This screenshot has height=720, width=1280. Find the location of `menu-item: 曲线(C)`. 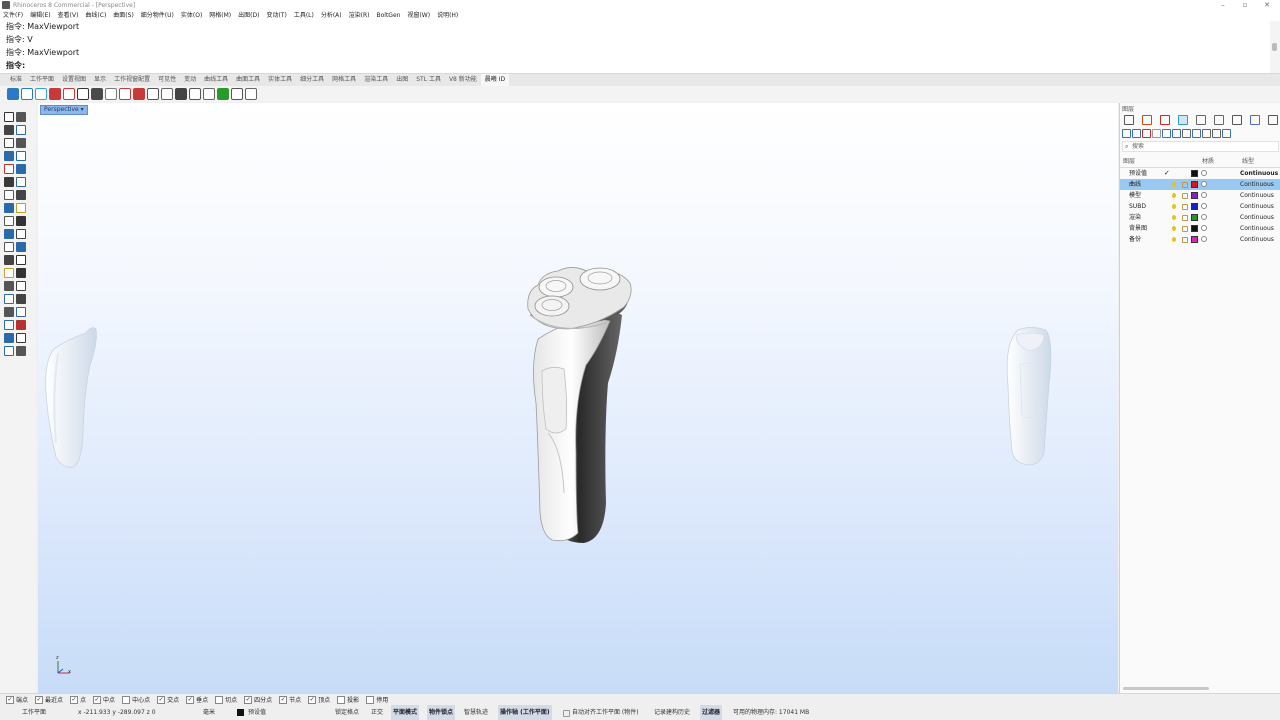

menu-item: 曲线(C) is located at coordinates (96, 16).